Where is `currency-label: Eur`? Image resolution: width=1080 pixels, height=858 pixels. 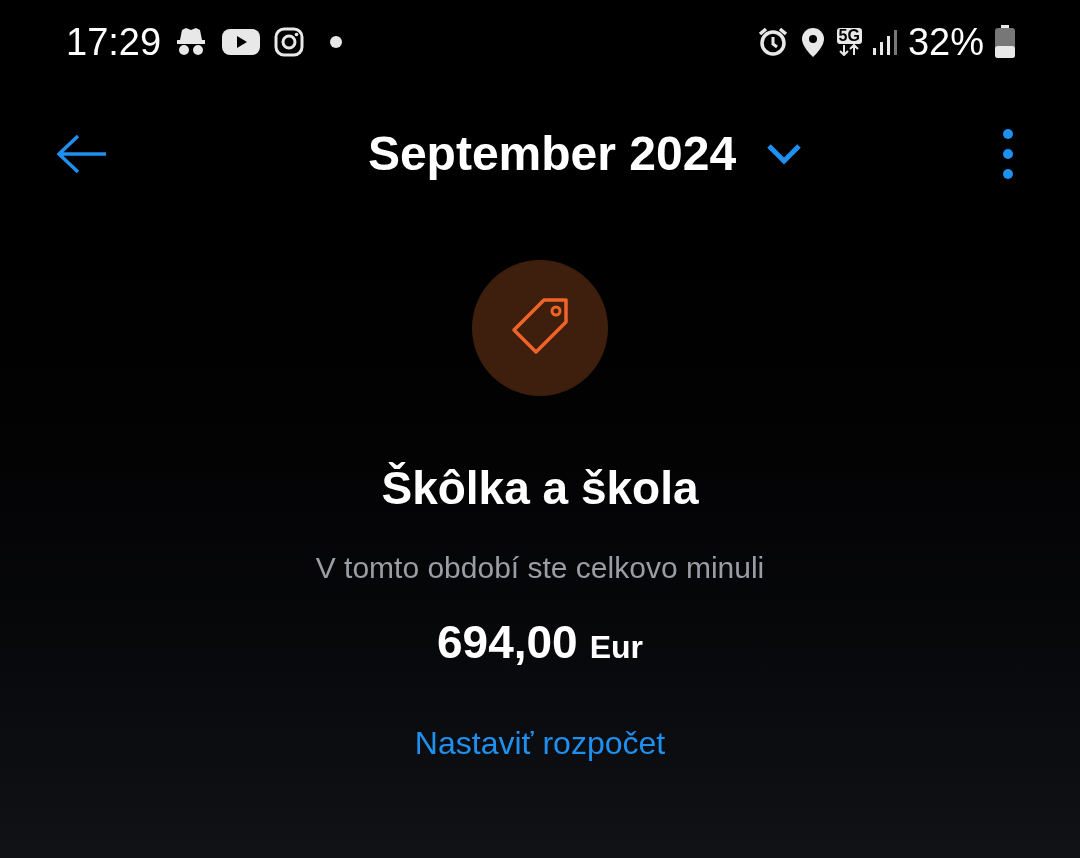 currency-label: Eur is located at coordinates (616, 647).